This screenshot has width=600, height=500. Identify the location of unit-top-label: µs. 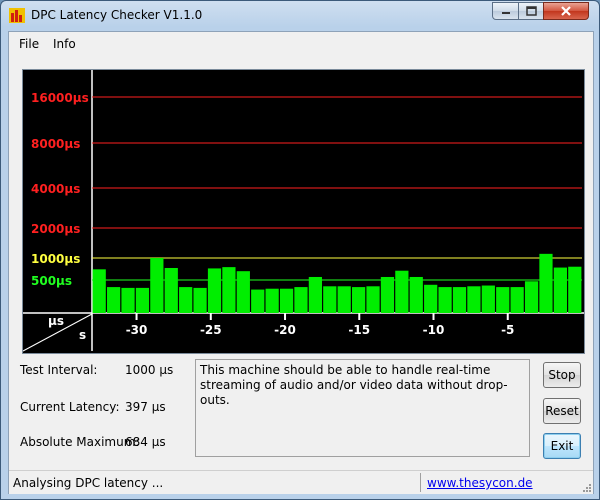
(56, 321).